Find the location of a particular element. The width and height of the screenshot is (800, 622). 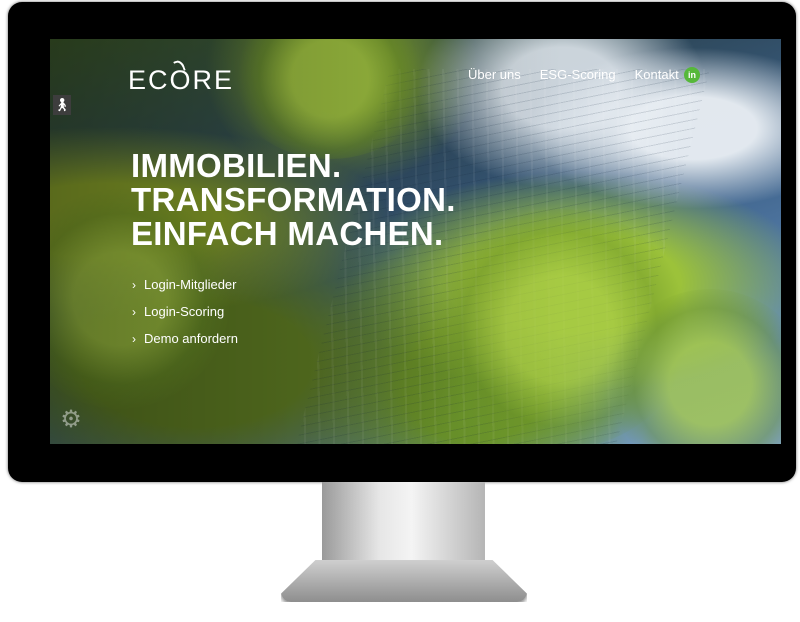

link-demo-anfordern: › Demo anfordern is located at coordinates (185, 338).